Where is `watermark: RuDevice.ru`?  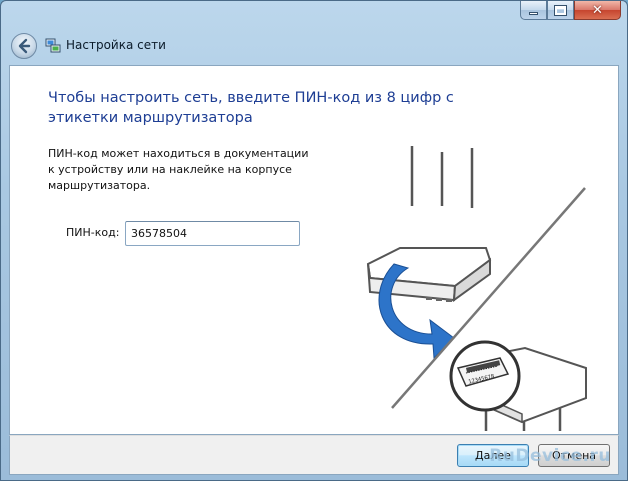
watermark: RuDevice.ru is located at coordinates (550, 456).